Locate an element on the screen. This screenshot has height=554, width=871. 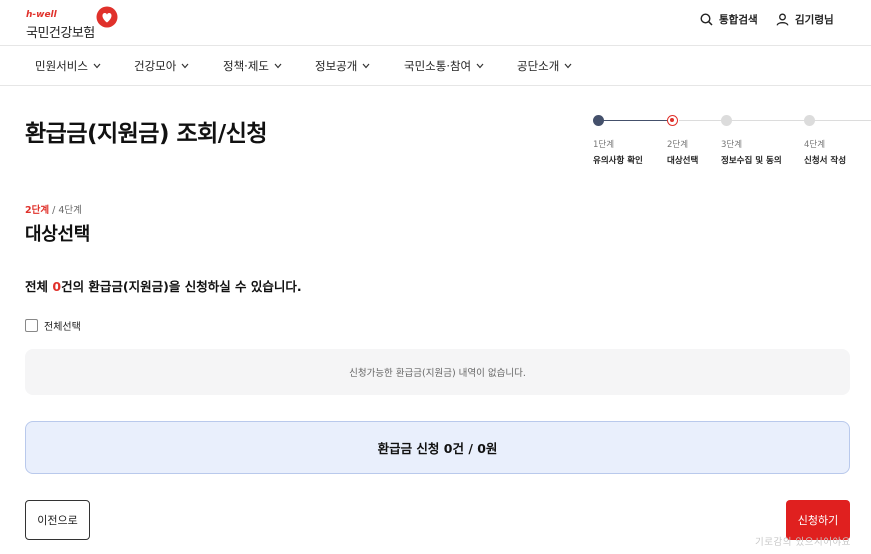
nav-item-label: 민원서비스 is located at coordinates (61, 66).